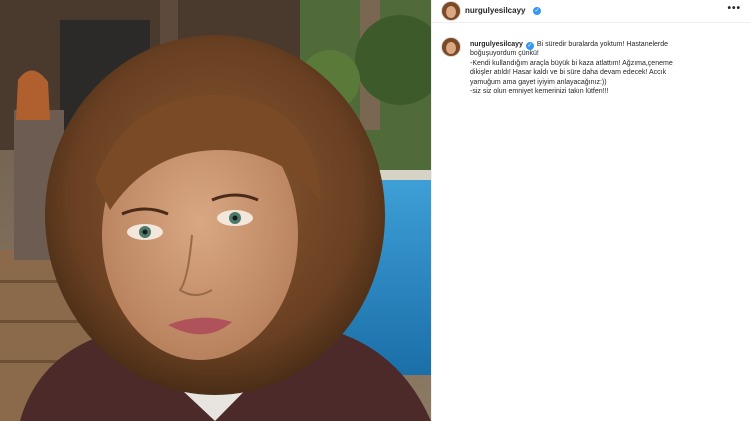 The height and width of the screenshot is (421, 750). I want to click on header-username: nurgulyesilcayy, so click(495, 11).